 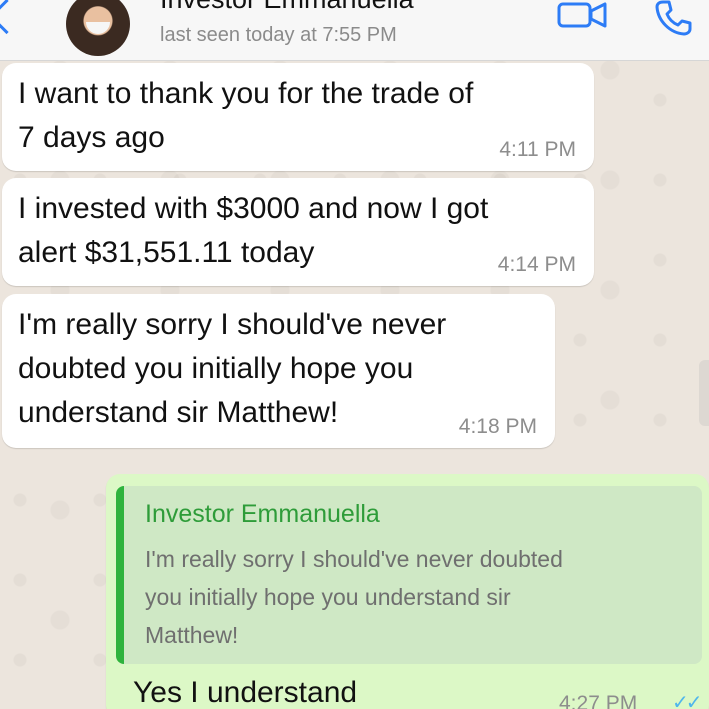 I want to click on voice-call-icon, so click(x=673, y=19).